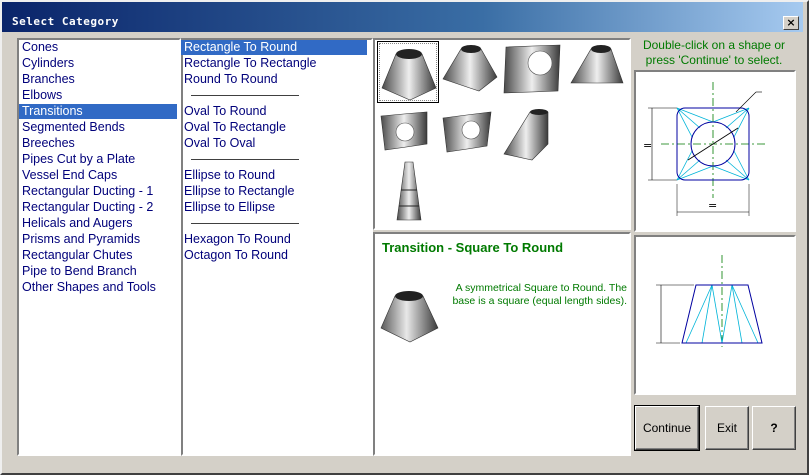 Image resolution: width=809 pixels, height=475 pixels. I want to click on category-item: Transitions, so click(98, 111).